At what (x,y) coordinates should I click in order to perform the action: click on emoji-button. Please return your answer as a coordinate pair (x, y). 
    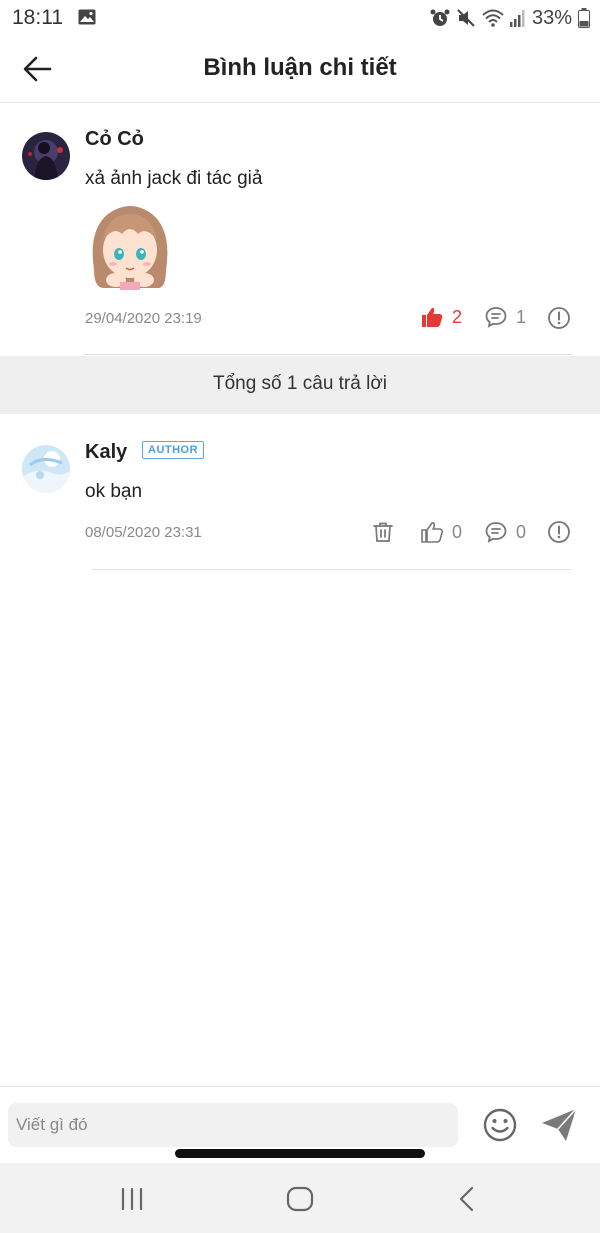
    Looking at the image, I should click on (500, 1125).